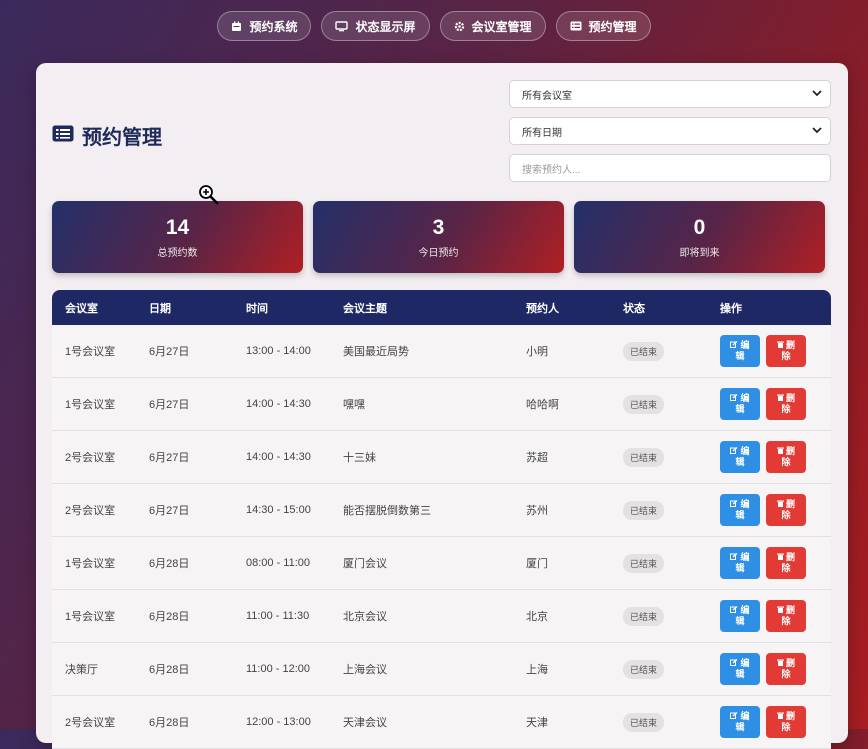 This screenshot has height=749, width=868. Describe the element at coordinates (537, 458) in the screenshot. I see `cell-booker: 苏超` at that location.